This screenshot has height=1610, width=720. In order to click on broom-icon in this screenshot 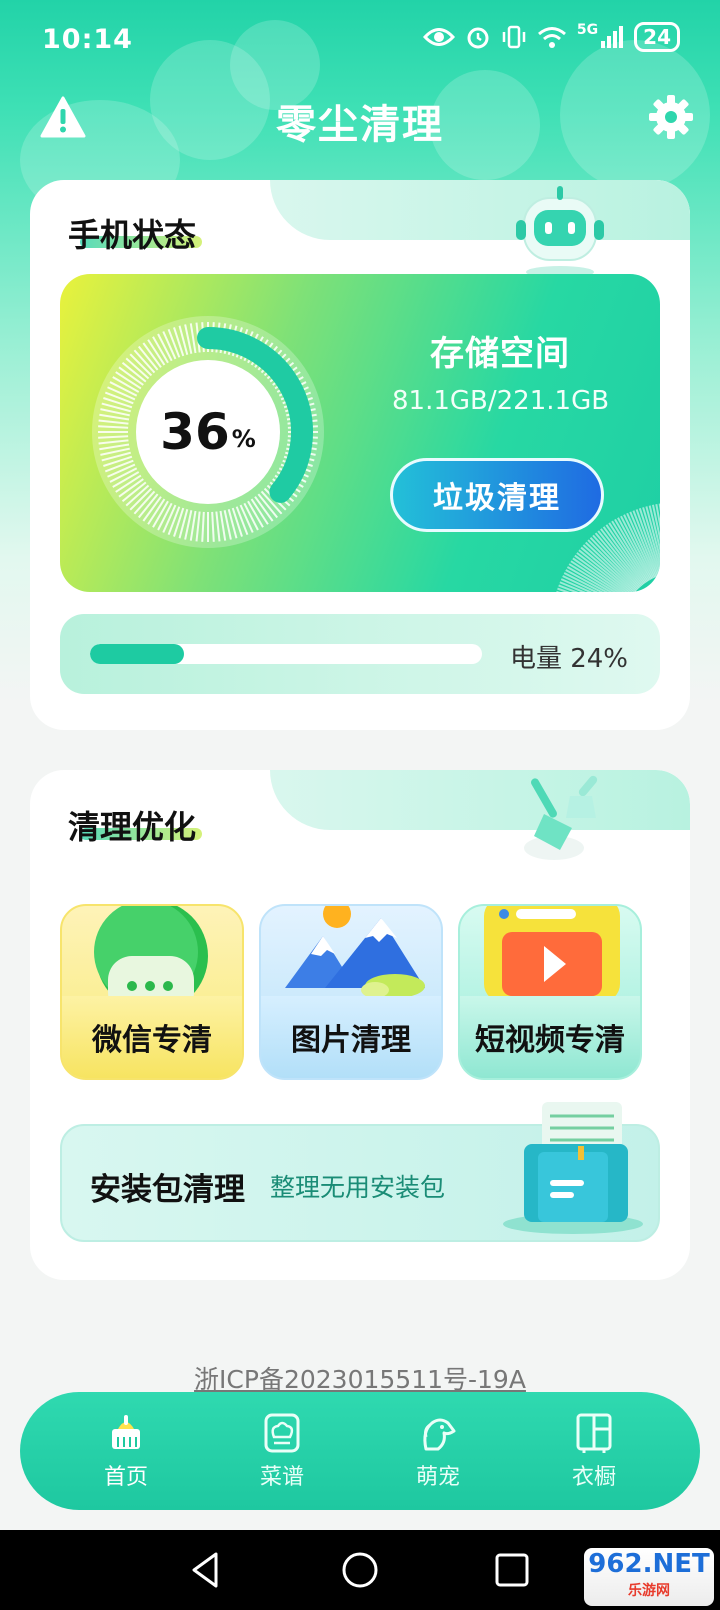, I will do `click(561, 817)`.